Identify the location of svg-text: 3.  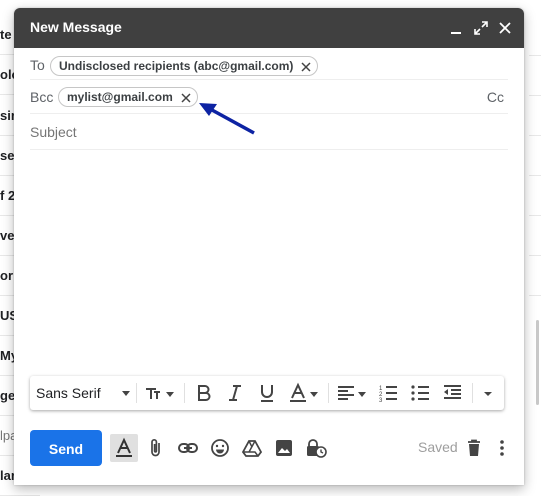
(381, 401).